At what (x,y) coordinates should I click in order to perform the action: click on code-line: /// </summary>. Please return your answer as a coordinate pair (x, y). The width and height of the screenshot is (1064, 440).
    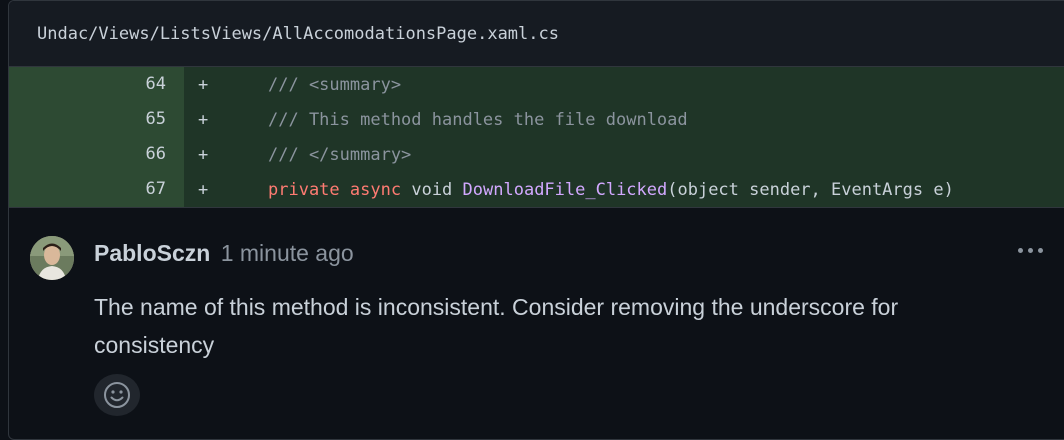
    Looking at the image, I should click on (340, 154).